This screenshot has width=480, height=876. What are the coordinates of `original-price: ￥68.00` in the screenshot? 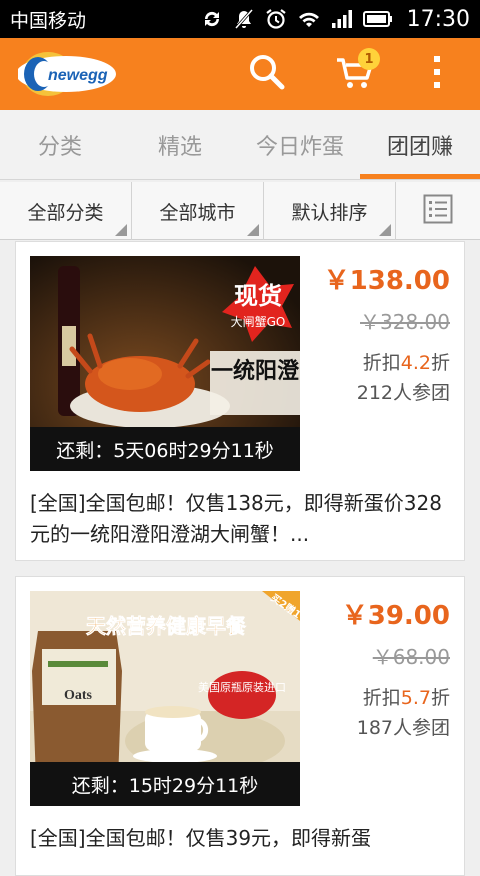 It's located at (411, 657).